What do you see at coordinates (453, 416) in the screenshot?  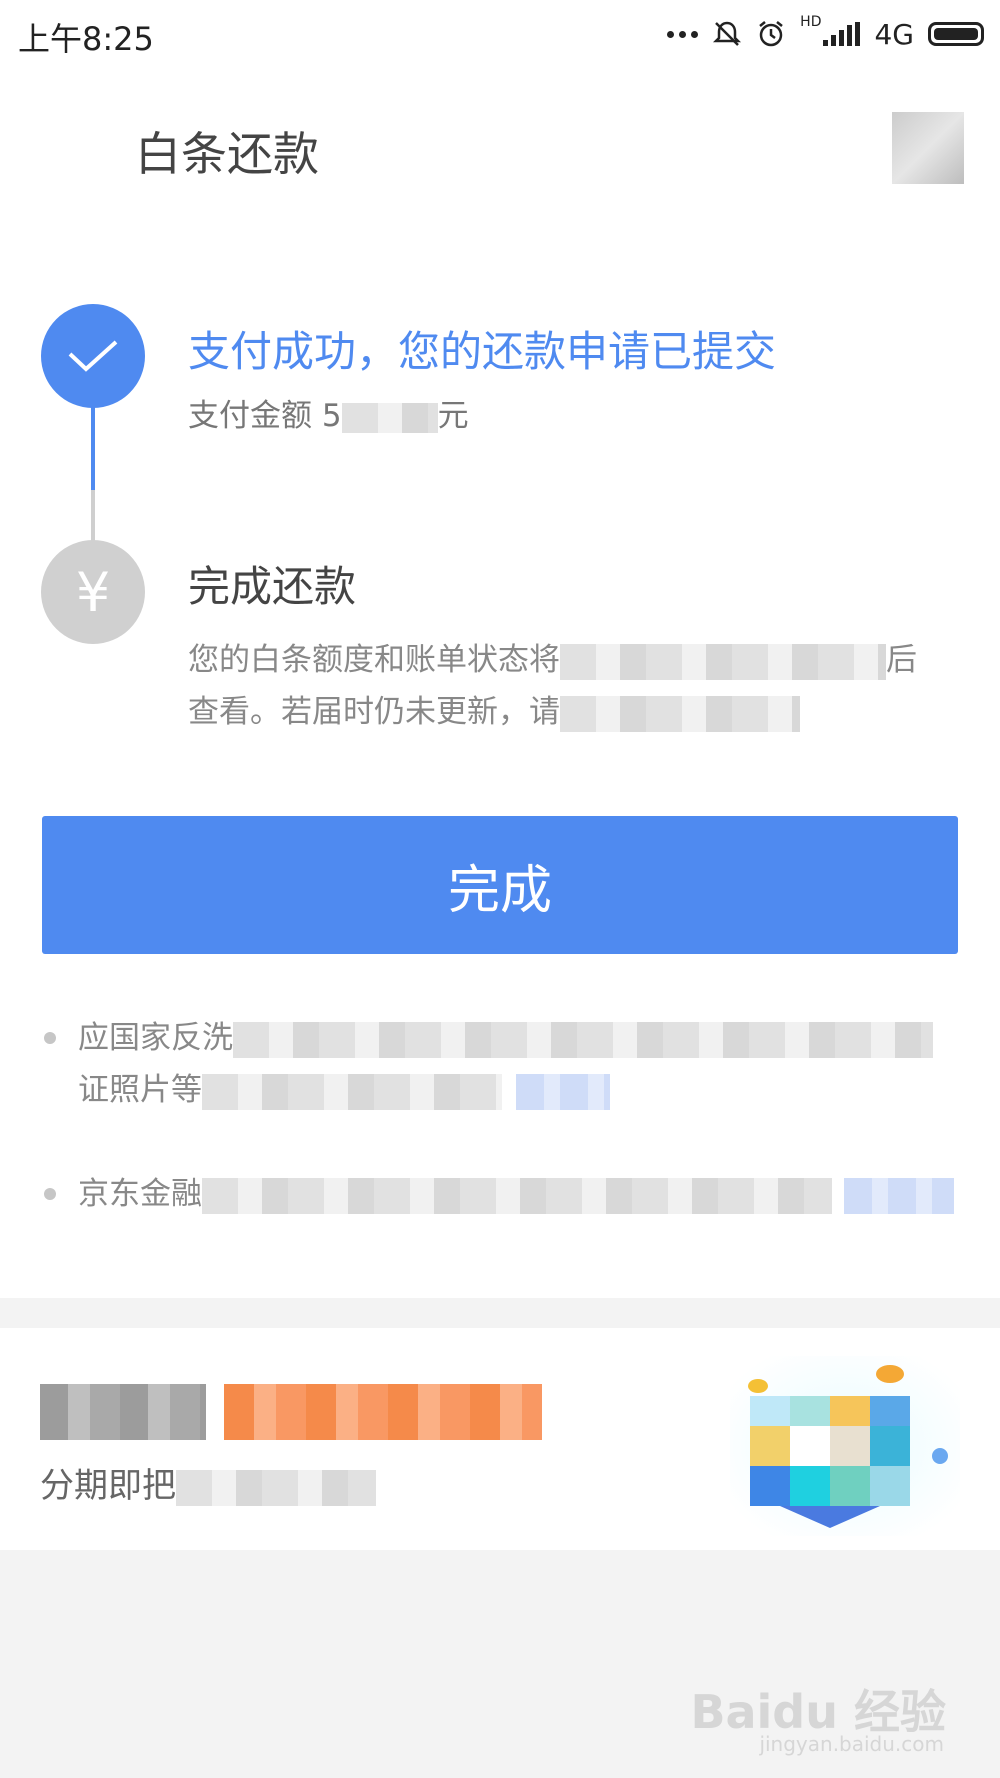 I see `payment-amount-unit: 元` at bounding box center [453, 416].